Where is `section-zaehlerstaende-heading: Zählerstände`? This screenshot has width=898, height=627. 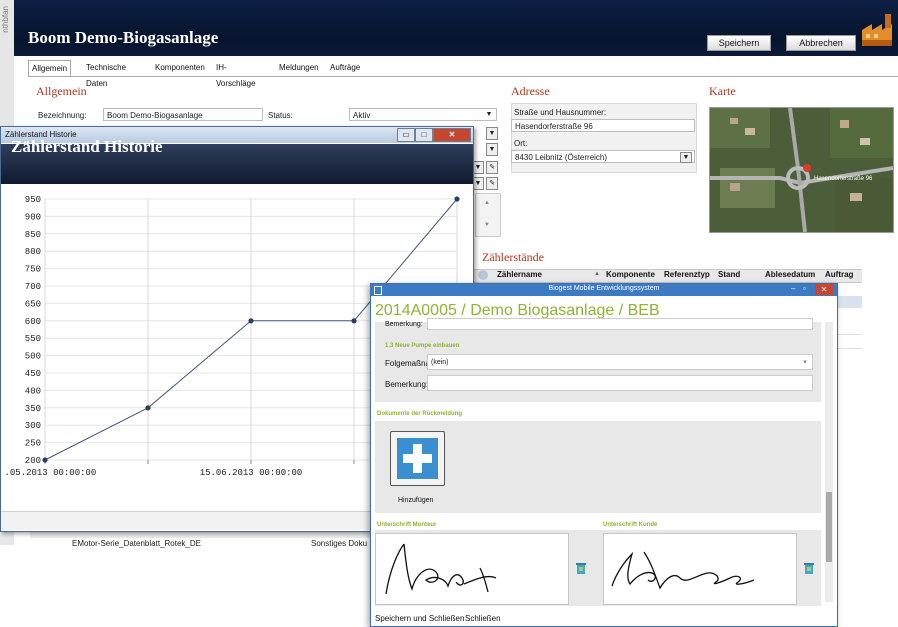 section-zaehlerstaende-heading: Zählerstände is located at coordinates (513, 257).